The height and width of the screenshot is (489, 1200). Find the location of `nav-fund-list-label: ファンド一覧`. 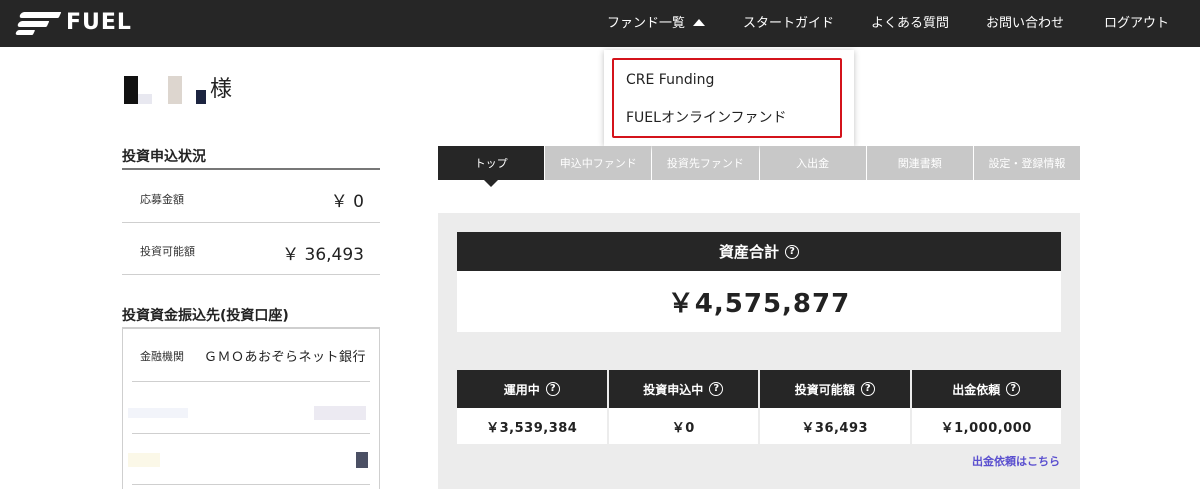

nav-fund-list-label: ファンド一覧 is located at coordinates (646, 23).